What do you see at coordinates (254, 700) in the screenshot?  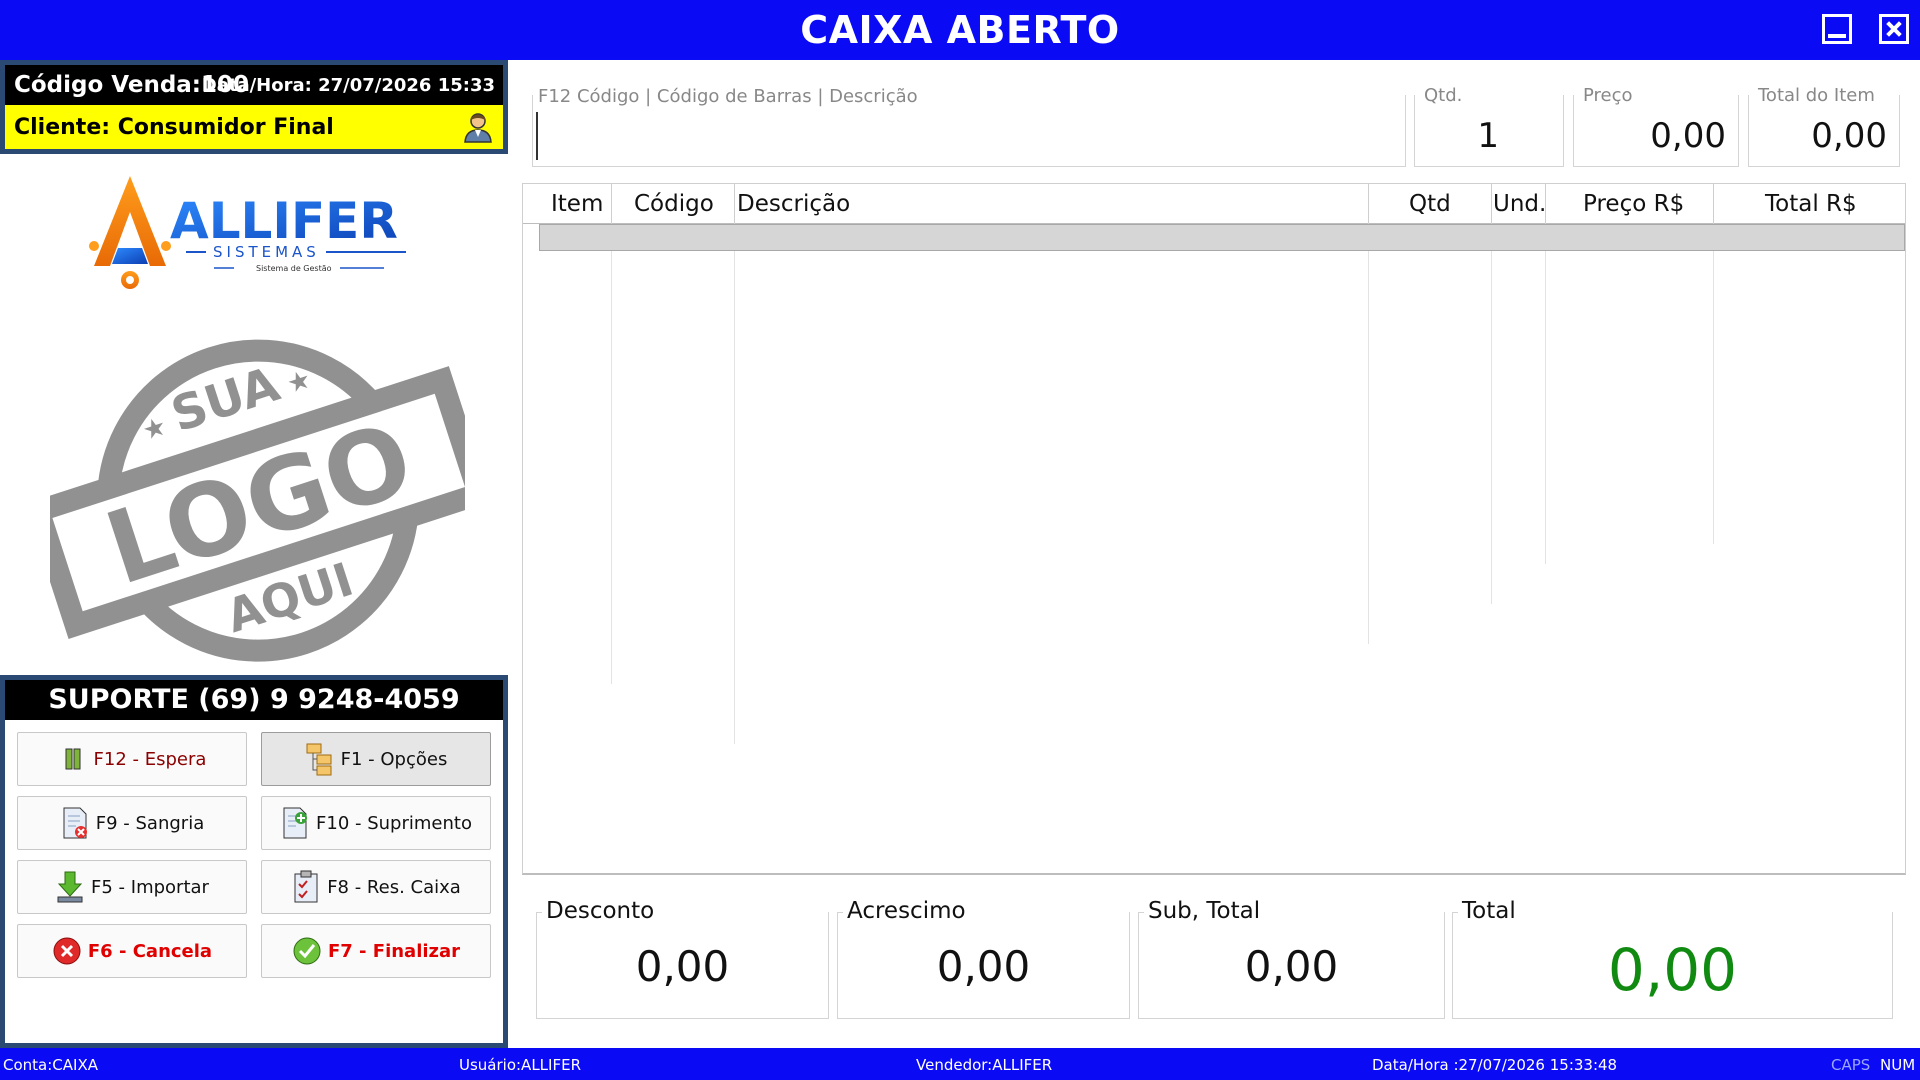 I see `support-phone: SUPORTE (69) 9 9248-4059` at bounding box center [254, 700].